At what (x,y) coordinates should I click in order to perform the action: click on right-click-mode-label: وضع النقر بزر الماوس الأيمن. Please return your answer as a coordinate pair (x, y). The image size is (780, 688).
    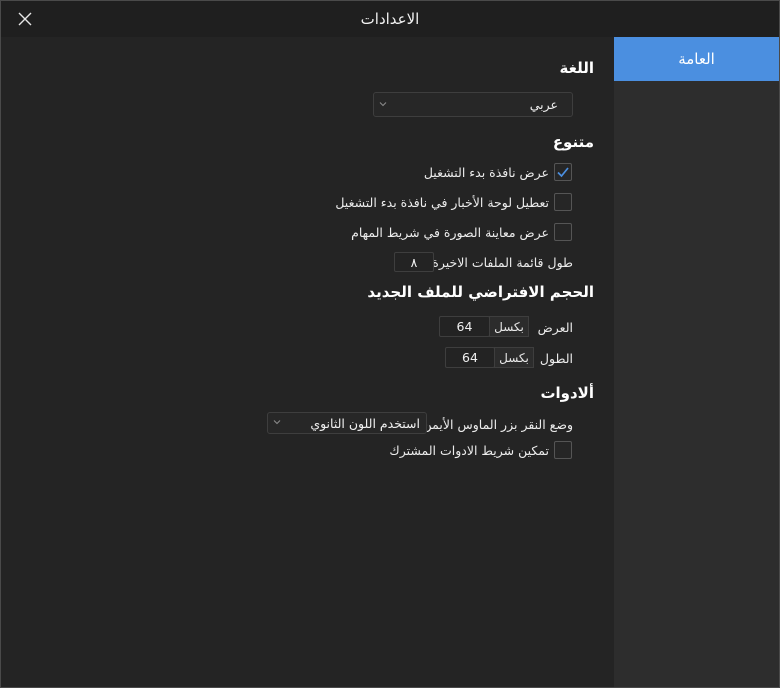
    Looking at the image, I should click on (497, 424).